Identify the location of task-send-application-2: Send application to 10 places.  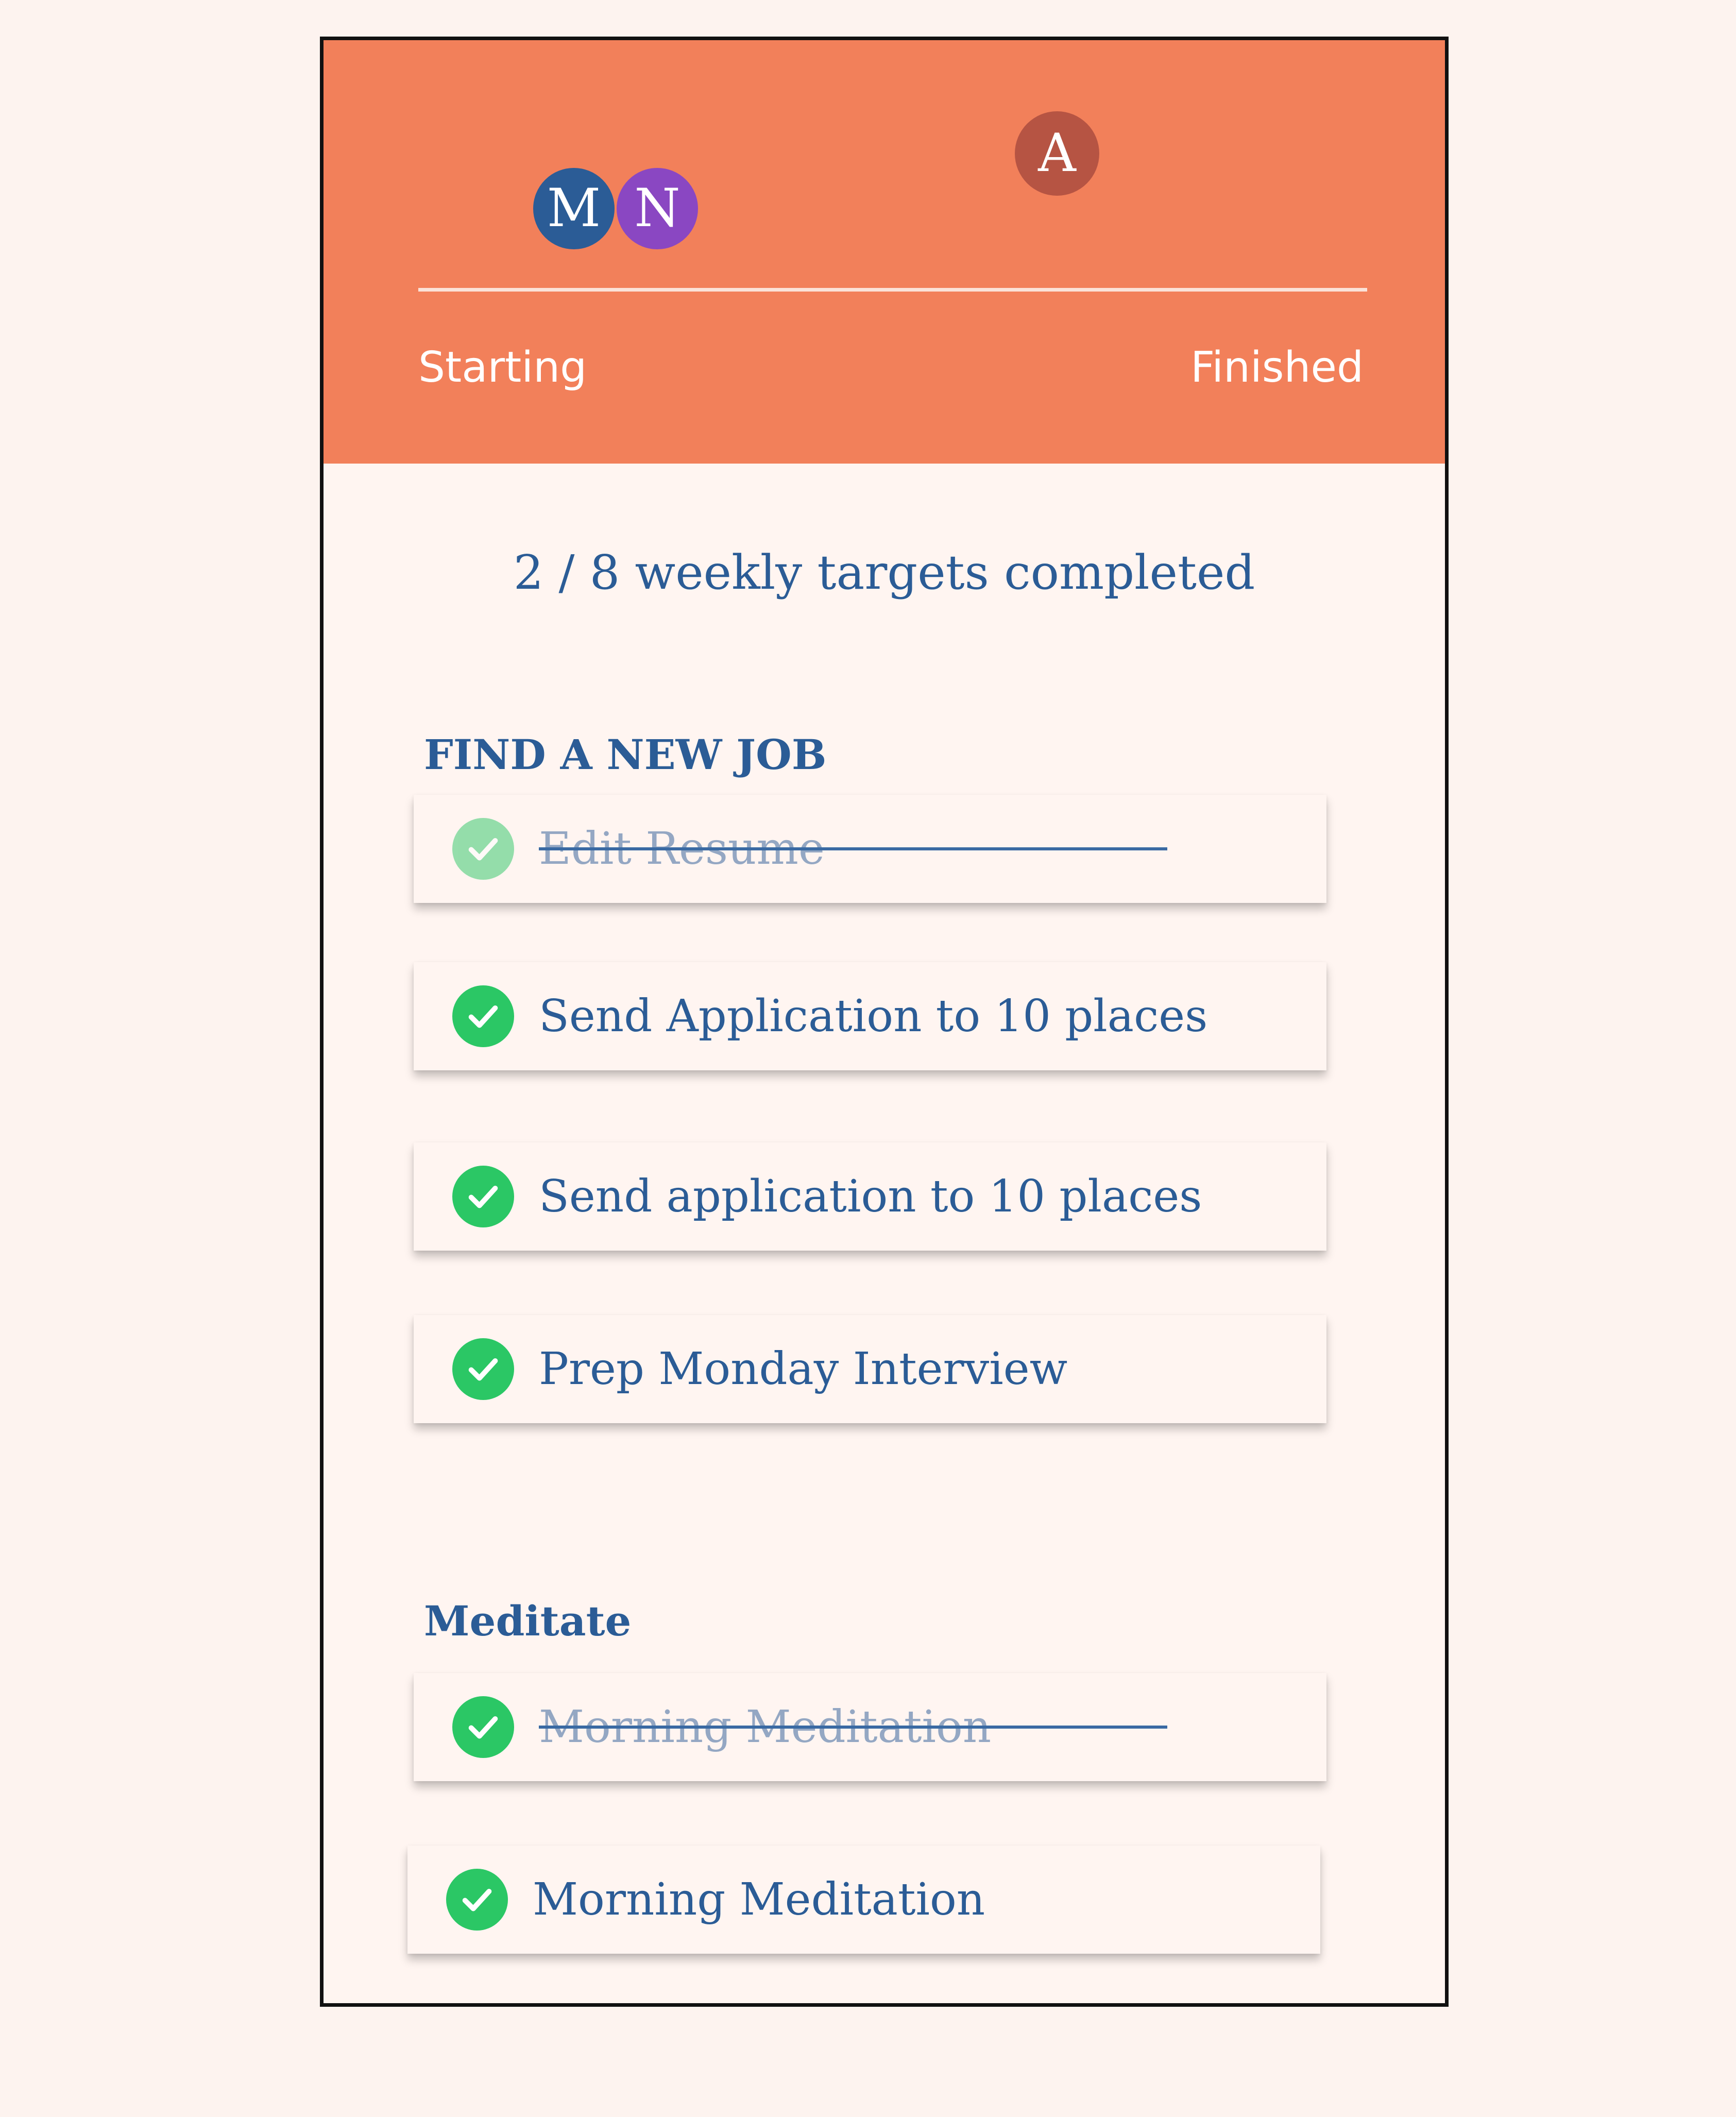
(870, 1196).